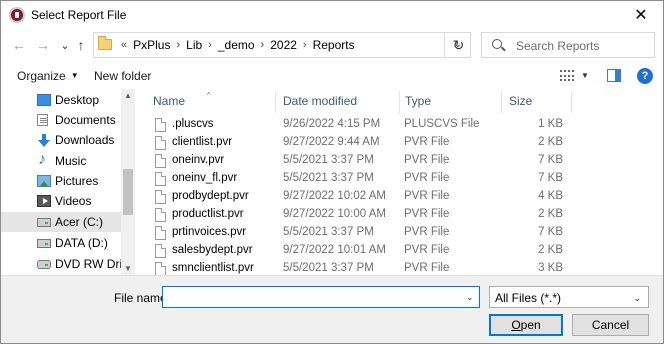 Image resolution: width=664 pixels, height=344 pixels. What do you see at coordinates (17, 15) in the screenshot?
I see `app-icon` at bounding box center [17, 15].